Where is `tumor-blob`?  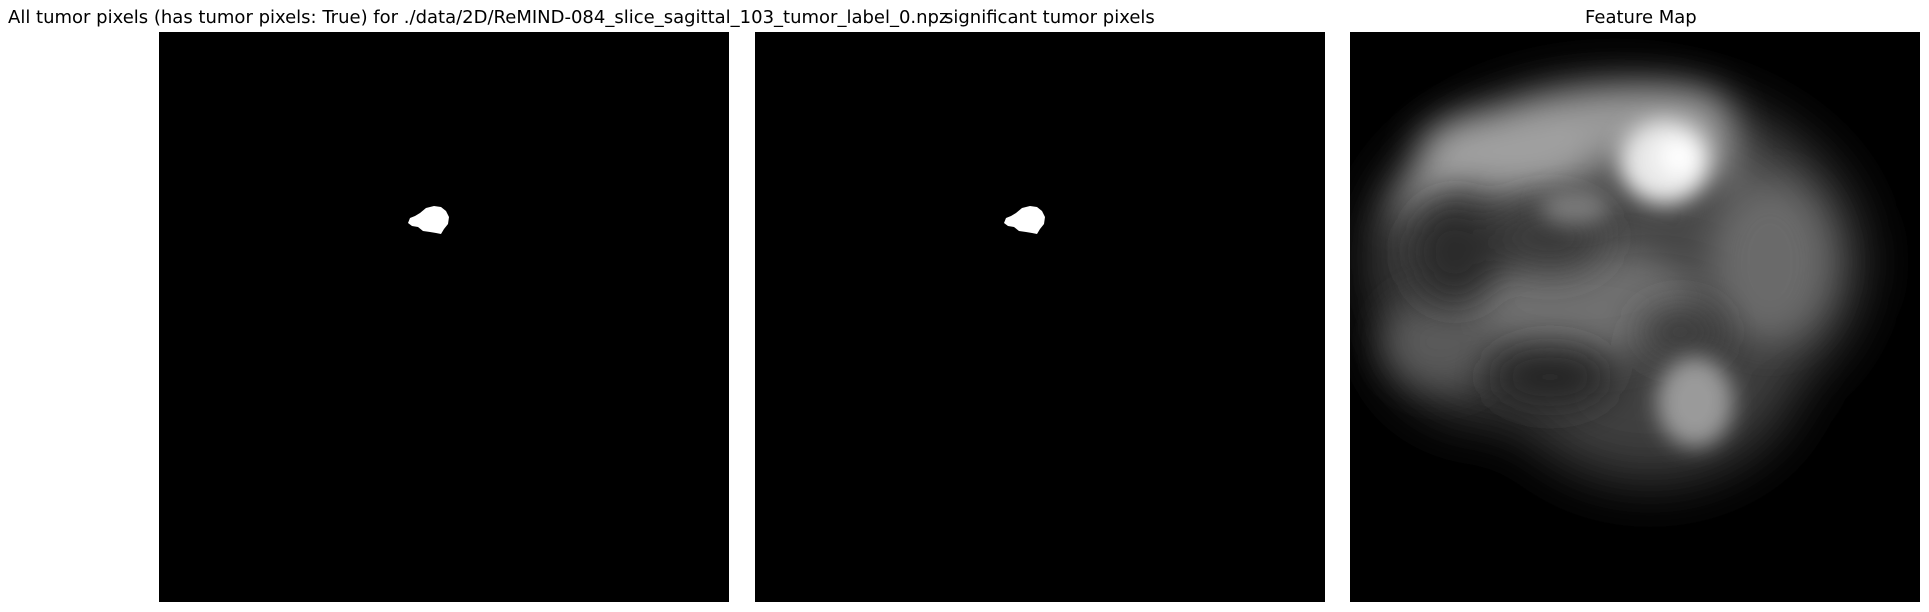
tumor-blob is located at coordinates (428, 220).